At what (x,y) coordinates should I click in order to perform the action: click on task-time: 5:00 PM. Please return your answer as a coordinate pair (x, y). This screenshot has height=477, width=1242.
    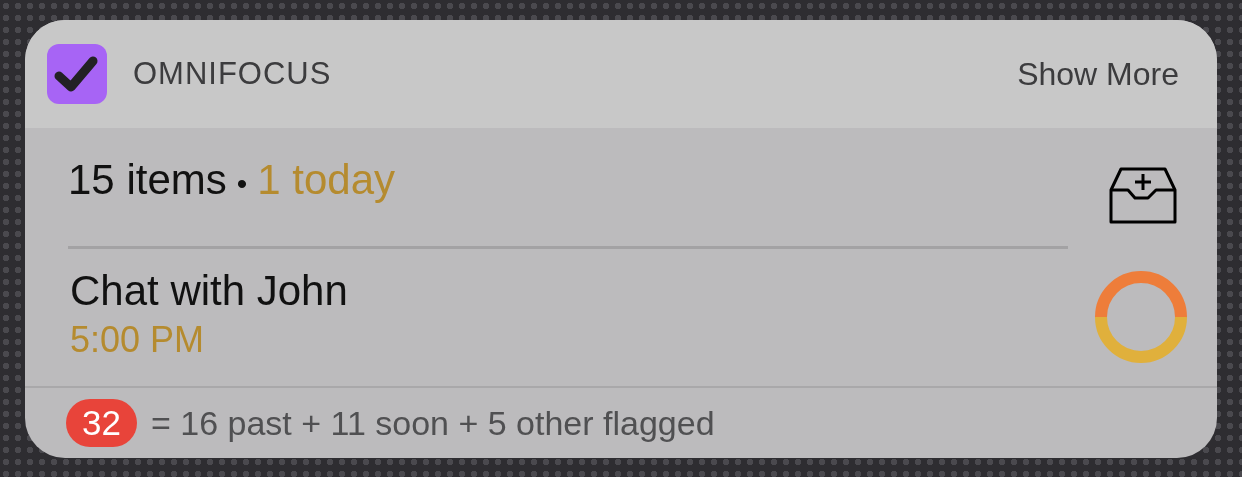
    Looking at the image, I should click on (138, 339).